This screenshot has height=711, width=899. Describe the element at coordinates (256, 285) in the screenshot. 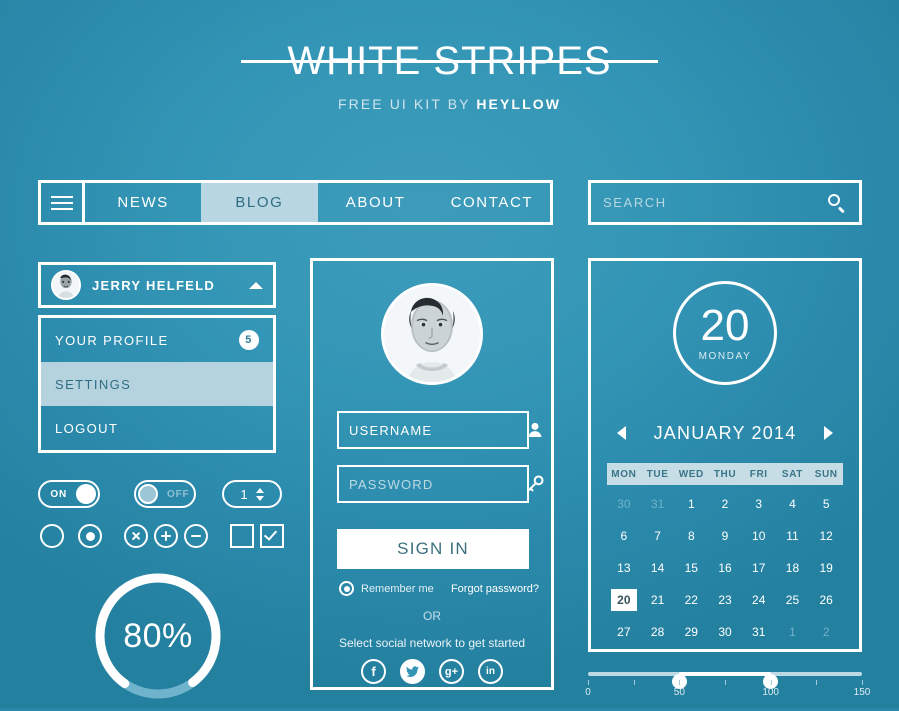

I see `chevron-up-icon` at that location.